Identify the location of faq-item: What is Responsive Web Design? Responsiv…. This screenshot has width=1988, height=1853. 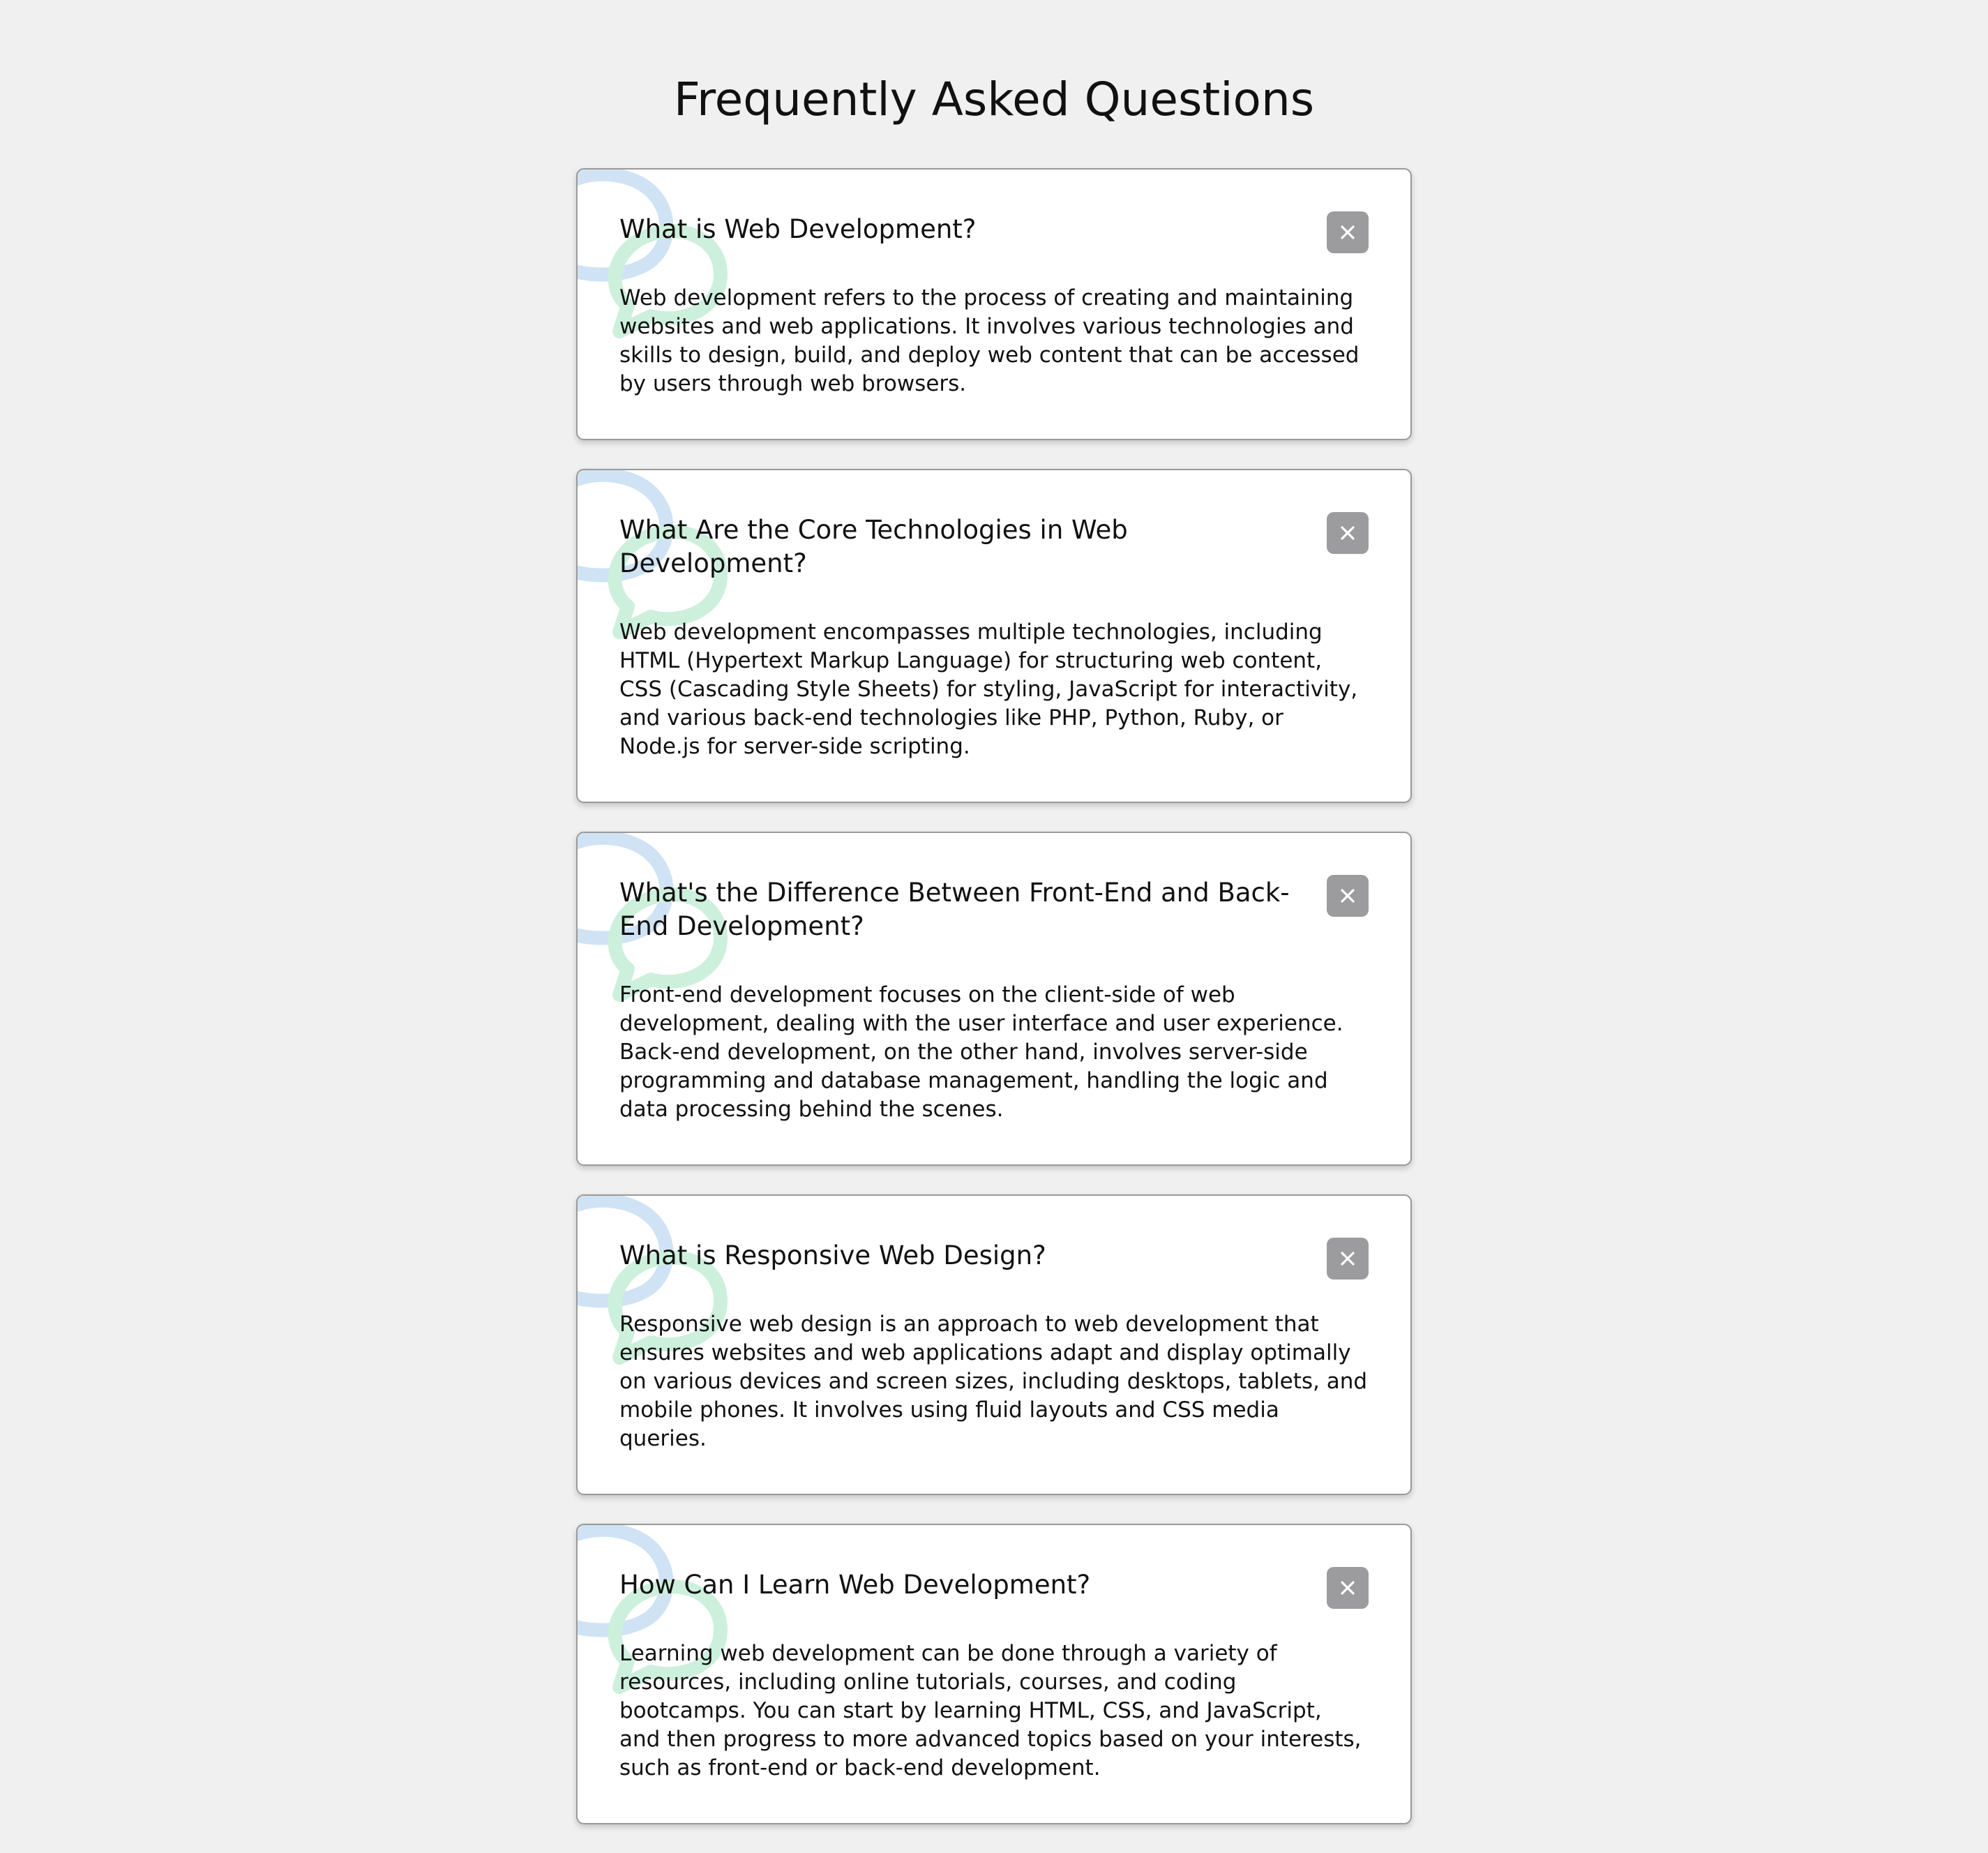
(994, 1344).